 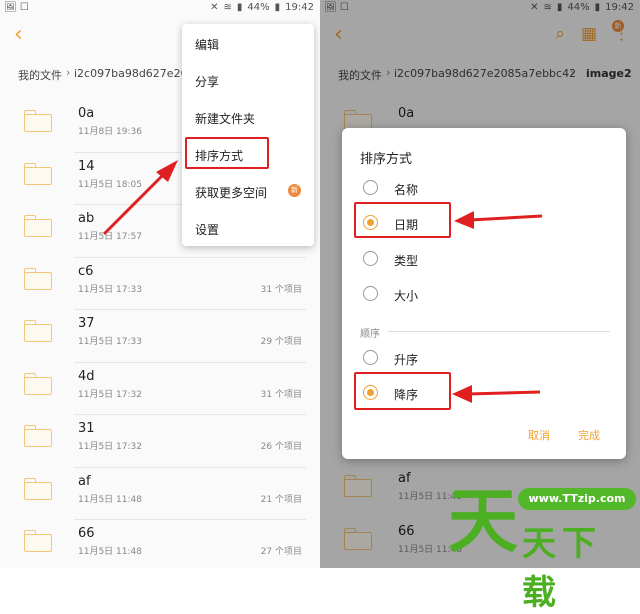 I want to click on menu-item-edit: 编辑, so click(x=207, y=44).